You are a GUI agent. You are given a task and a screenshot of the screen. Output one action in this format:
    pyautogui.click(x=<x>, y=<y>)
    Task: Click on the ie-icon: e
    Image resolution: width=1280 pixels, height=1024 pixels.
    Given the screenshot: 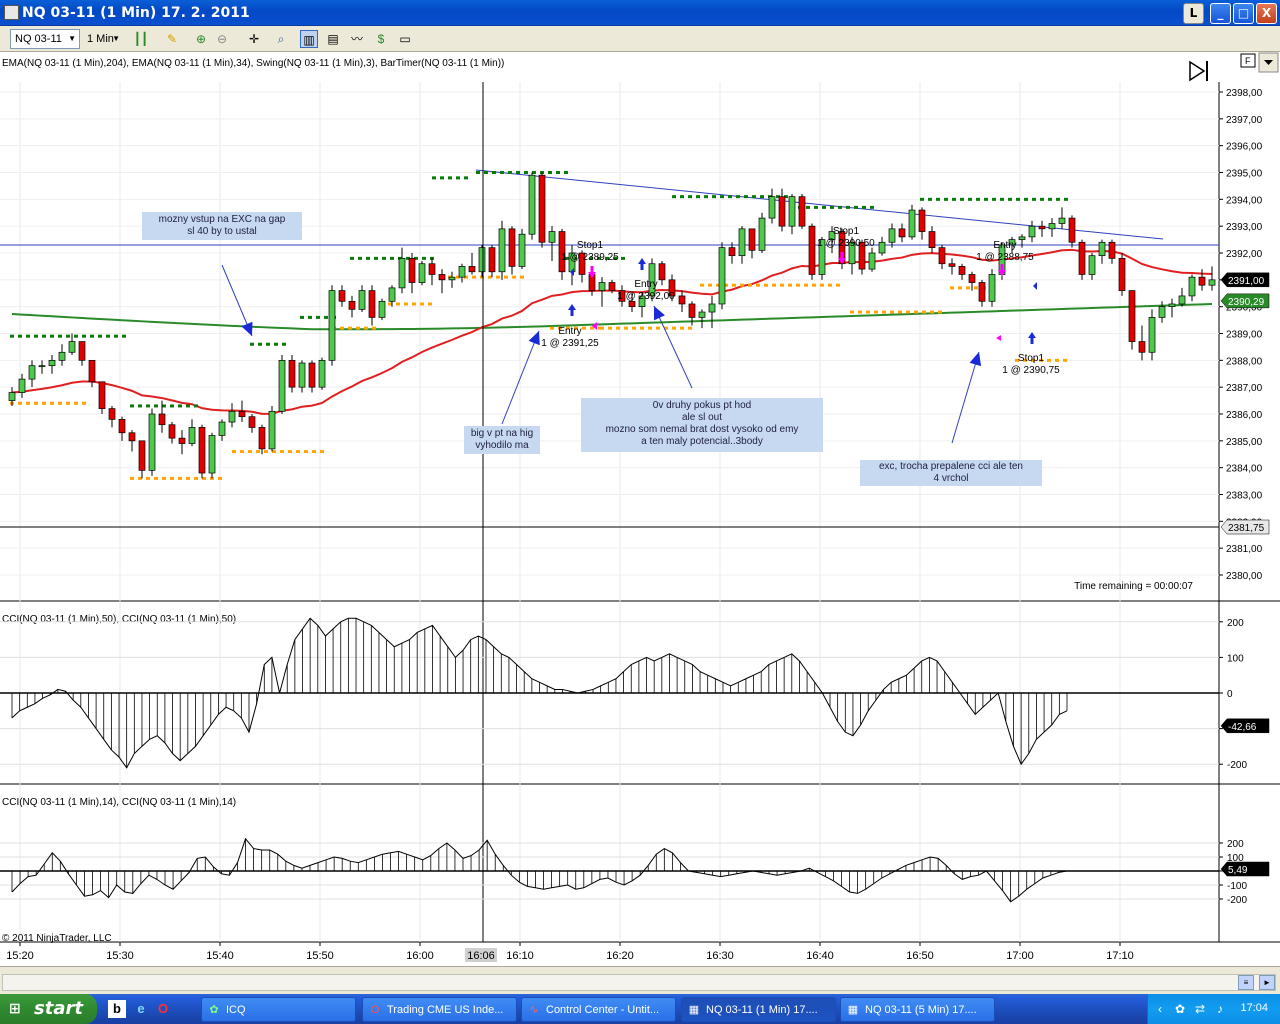 What is the action you would take?
    pyautogui.click(x=141, y=1009)
    